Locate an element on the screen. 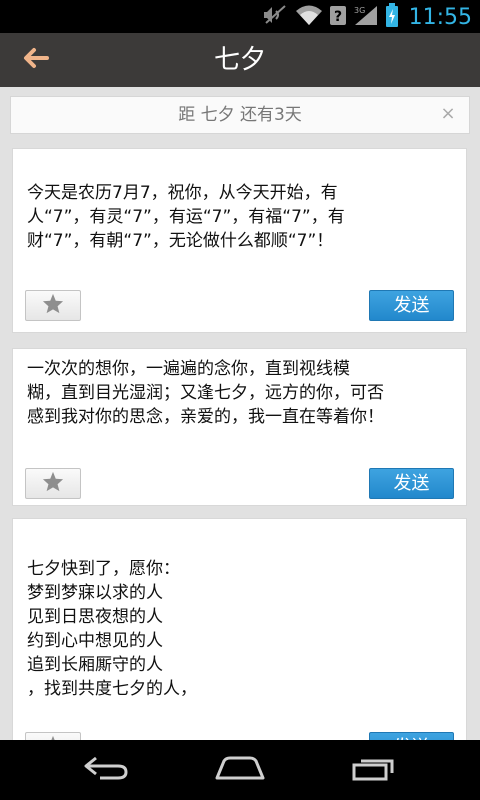 The width and height of the screenshot is (480, 800). nav-back-button is located at coordinates (106, 770).